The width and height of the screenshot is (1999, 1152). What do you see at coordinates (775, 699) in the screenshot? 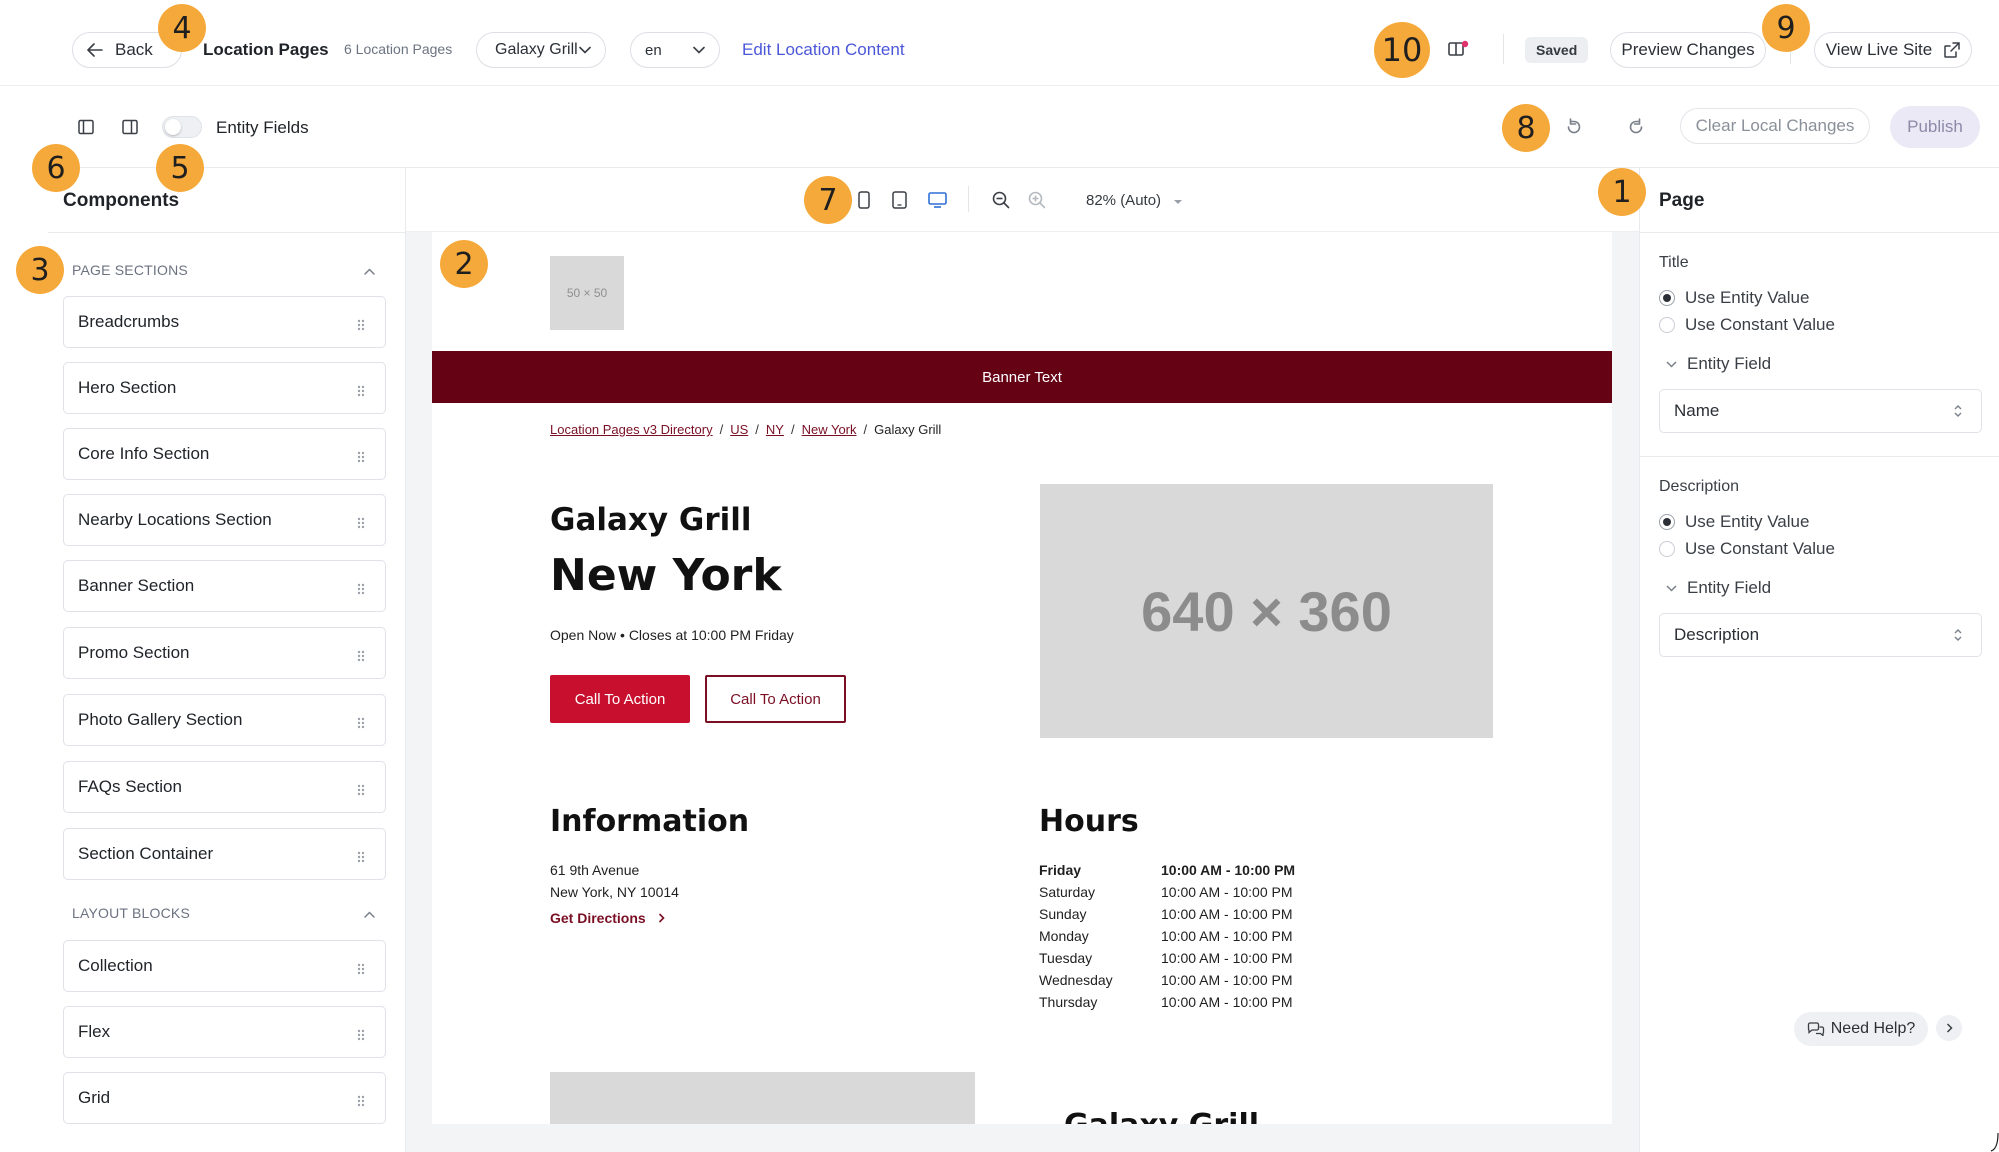
I see `secondary-cta-button: Call To Action` at bounding box center [775, 699].